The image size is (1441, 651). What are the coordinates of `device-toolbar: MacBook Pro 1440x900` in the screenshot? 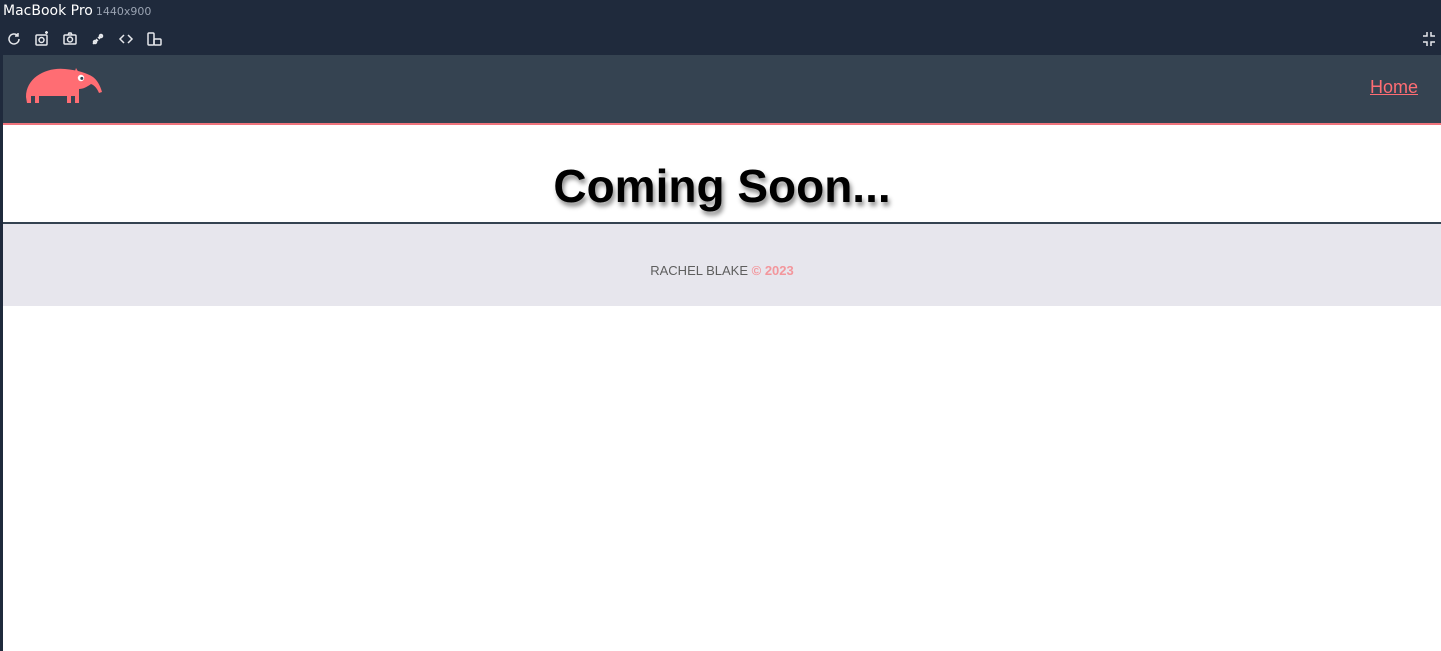 It's located at (720, 27).